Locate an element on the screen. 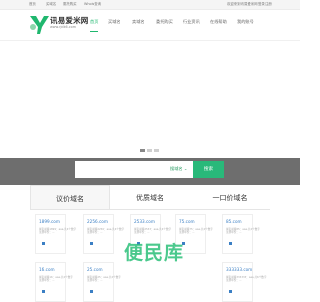  topbar-link-commission: 委托购买 is located at coordinates (70, 4).